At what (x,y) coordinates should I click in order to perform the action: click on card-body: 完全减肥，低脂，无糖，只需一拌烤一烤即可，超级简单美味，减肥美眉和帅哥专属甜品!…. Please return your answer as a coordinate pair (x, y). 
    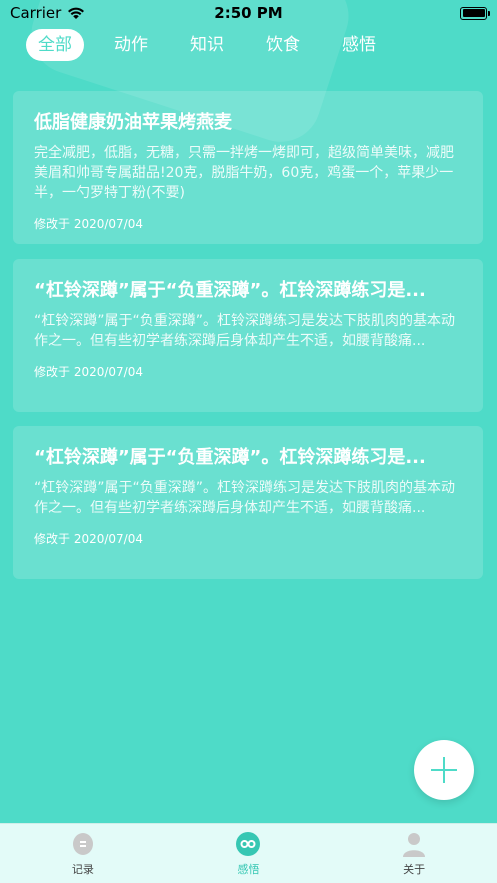
    Looking at the image, I should click on (244, 173).